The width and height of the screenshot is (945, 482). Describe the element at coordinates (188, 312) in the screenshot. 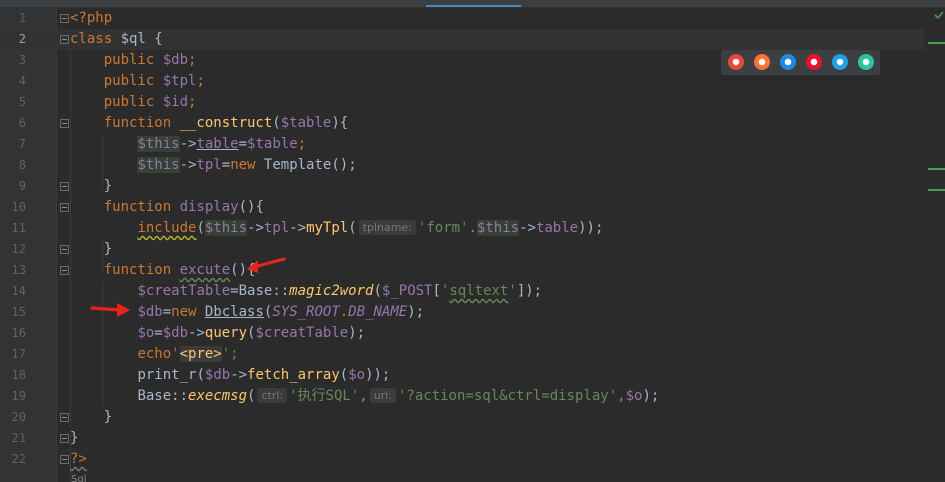

I see `code-token: new` at that location.